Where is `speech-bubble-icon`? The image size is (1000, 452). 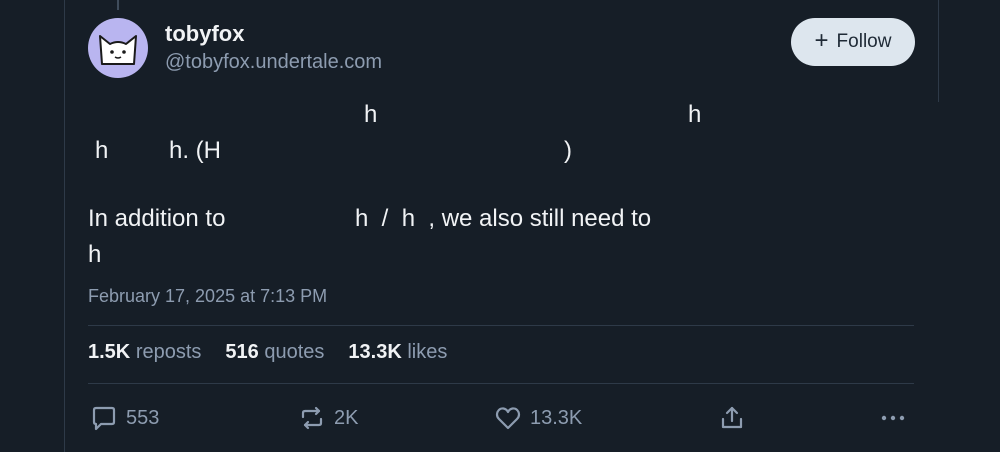
speech-bubble-icon is located at coordinates (104, 418).